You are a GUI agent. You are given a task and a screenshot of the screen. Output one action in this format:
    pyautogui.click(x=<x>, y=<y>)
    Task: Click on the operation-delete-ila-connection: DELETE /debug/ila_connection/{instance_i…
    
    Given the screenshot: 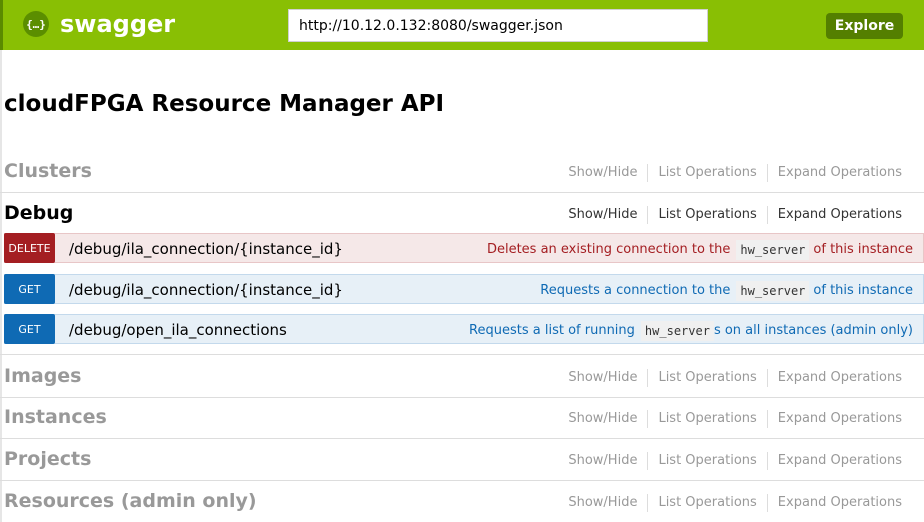 What is the action you would take?
    pyautogui.click(x=464, y=248)
    